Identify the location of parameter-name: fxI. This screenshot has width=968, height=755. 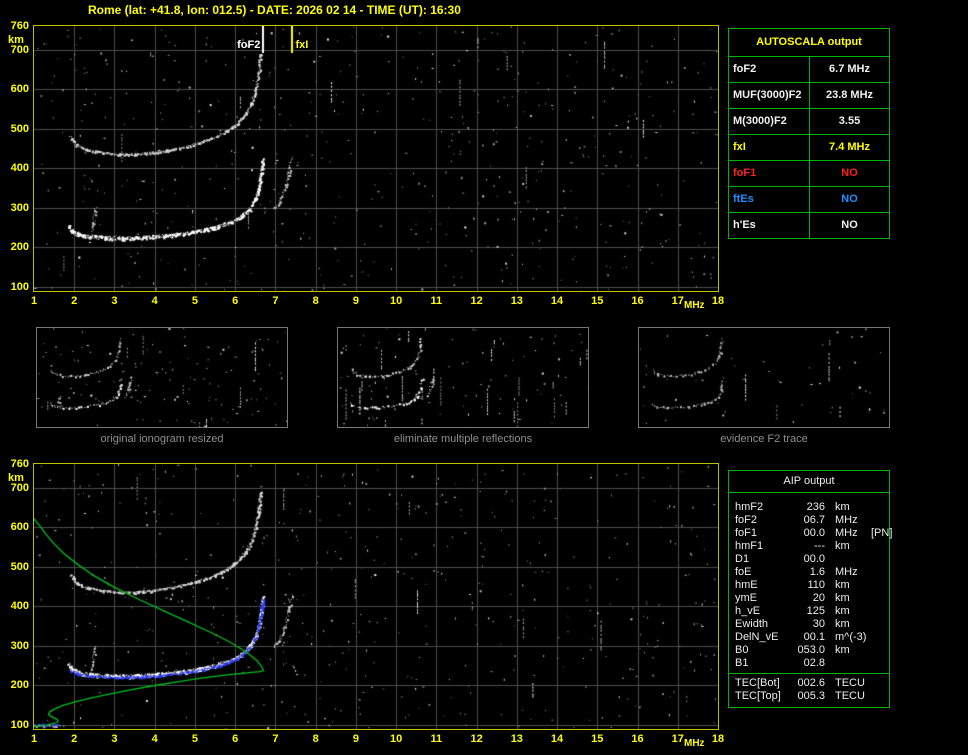
(769, 147).